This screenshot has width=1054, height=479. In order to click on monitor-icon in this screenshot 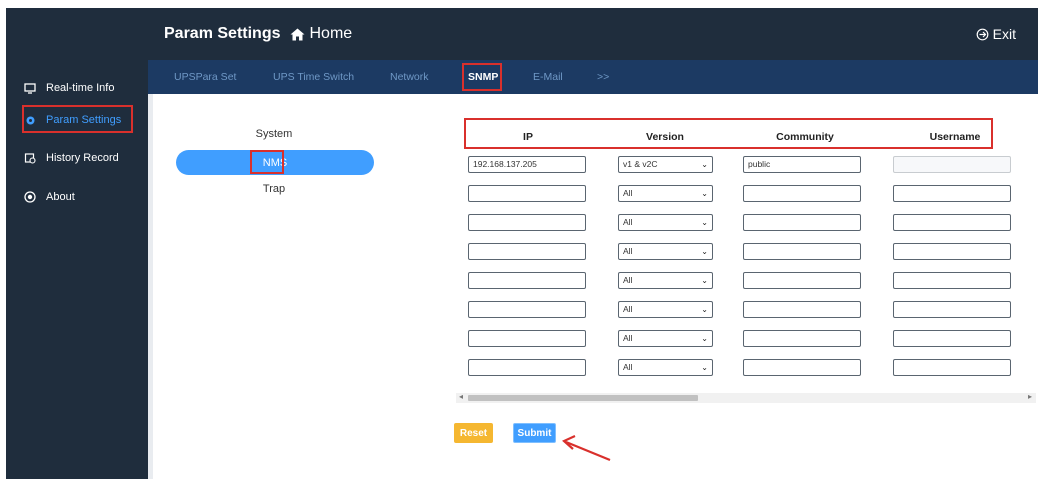, I will do `click(30, 88)`.